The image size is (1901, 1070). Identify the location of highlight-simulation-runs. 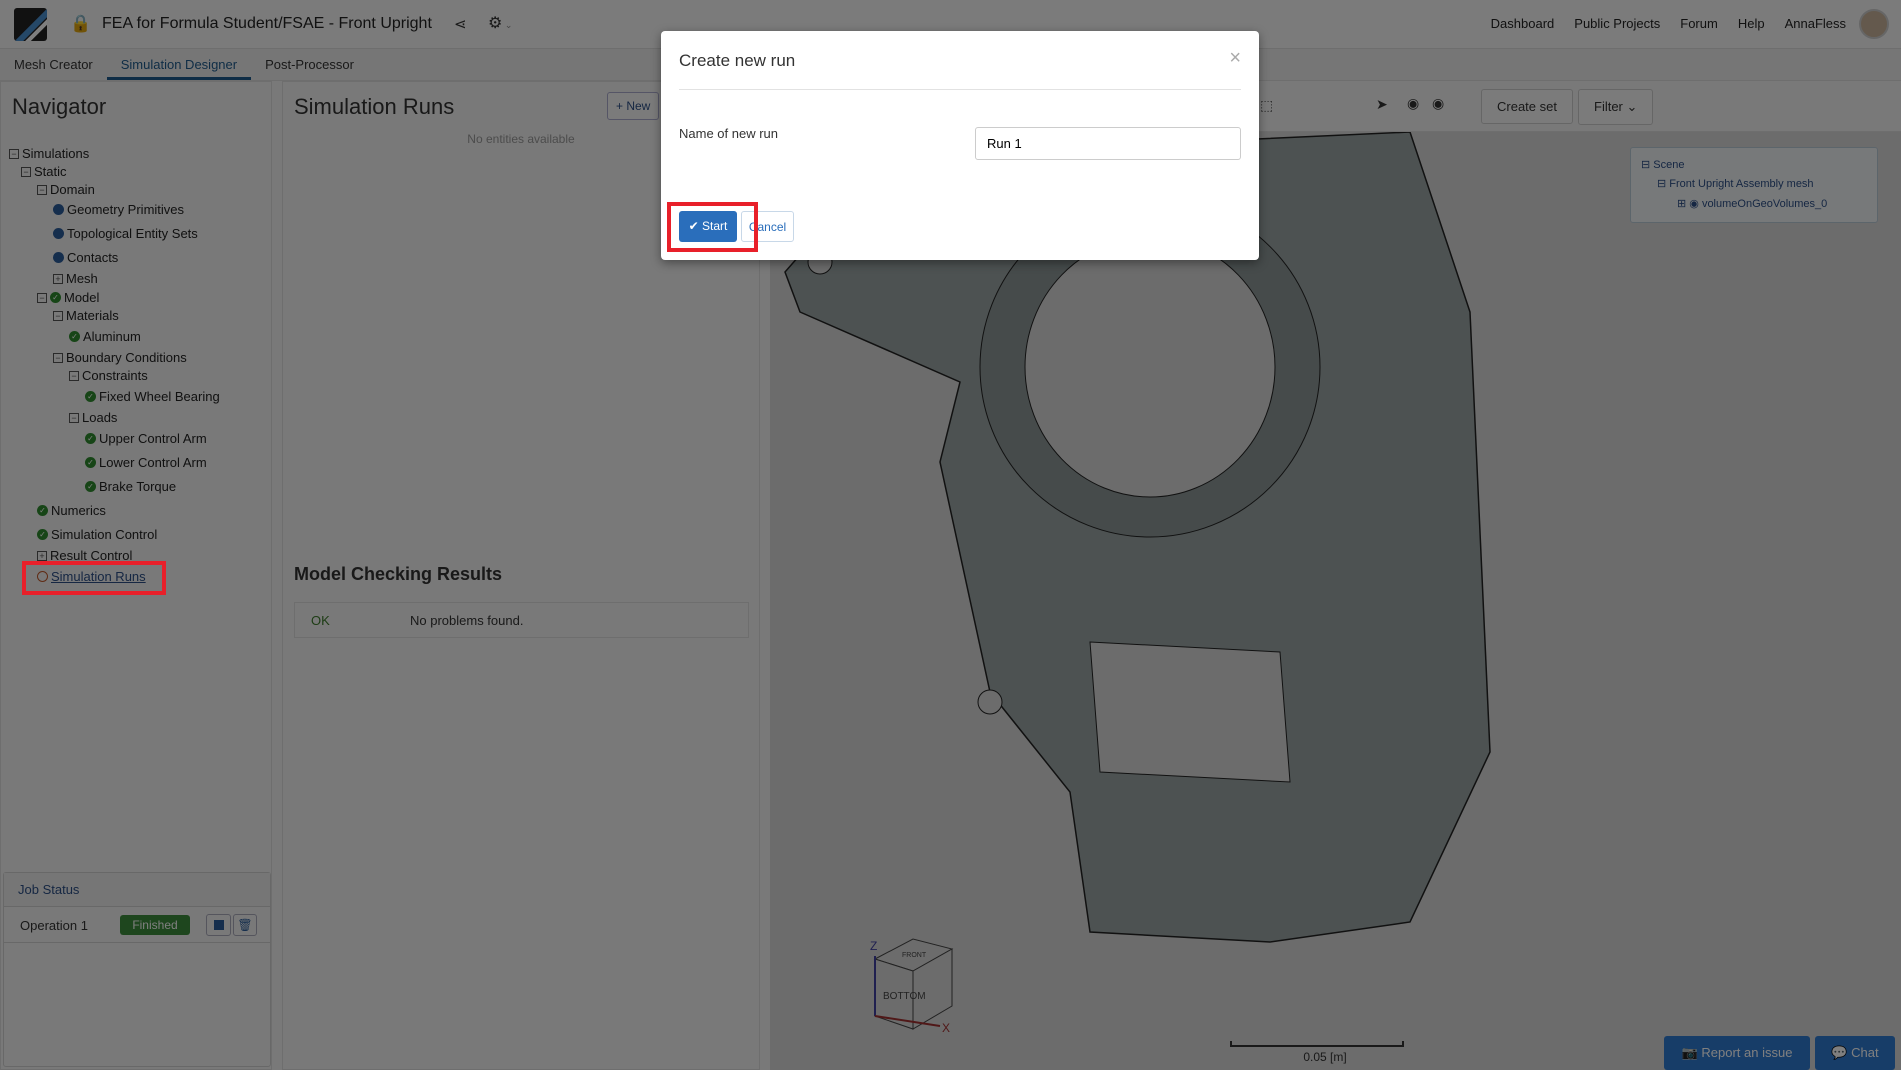
(94, 578).